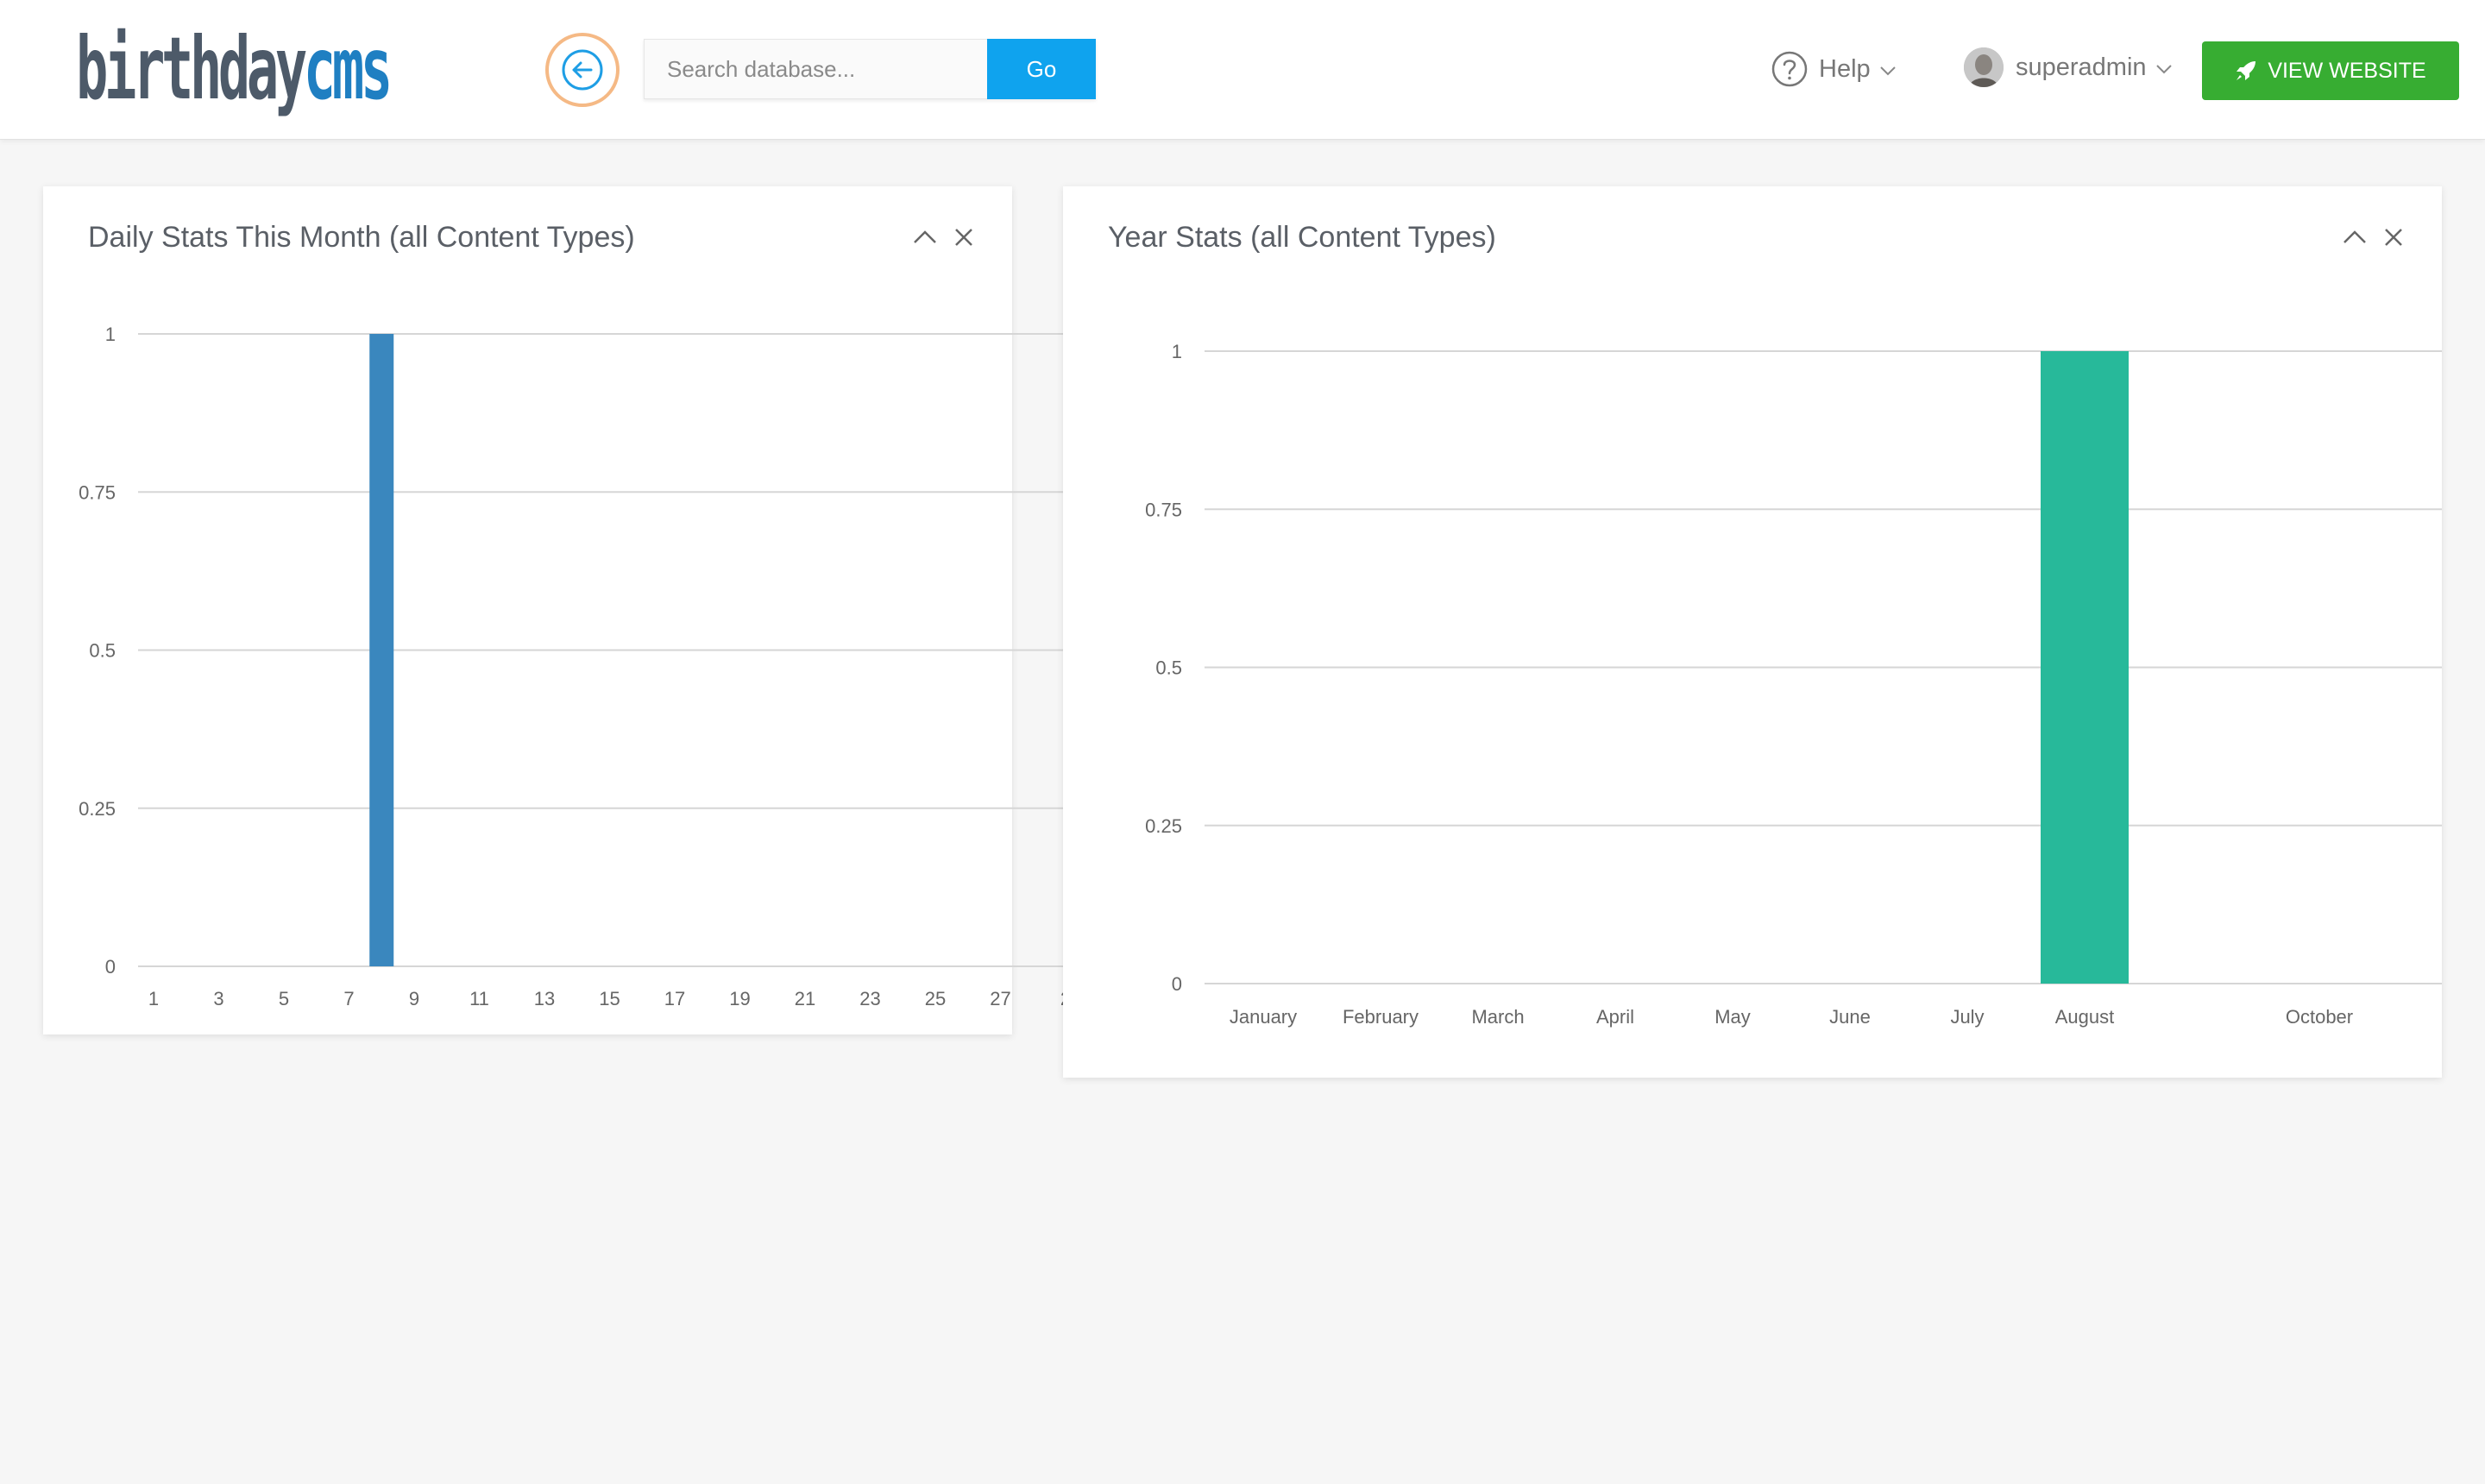 This screenshot has height=1484, width=2485. I want to click on brand-logo: birthdaycms, so click(260, 69).